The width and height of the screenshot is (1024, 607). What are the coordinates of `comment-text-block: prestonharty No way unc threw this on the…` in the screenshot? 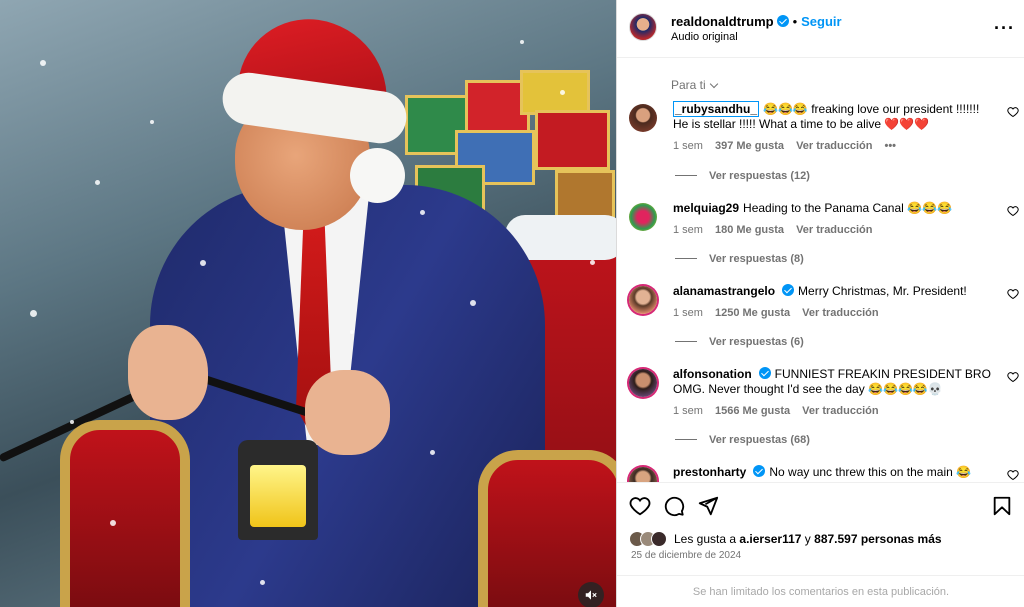 It's located at (833, 472).